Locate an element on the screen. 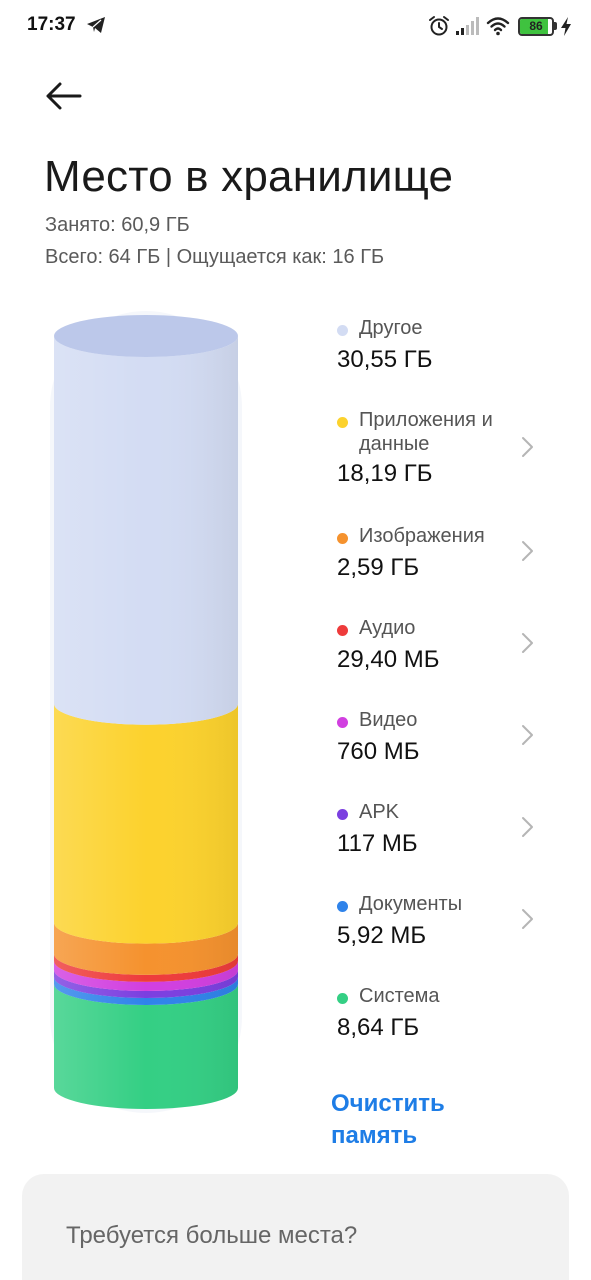  legend-item-size: 29,40 МБ is located at coordinates (388, 659).